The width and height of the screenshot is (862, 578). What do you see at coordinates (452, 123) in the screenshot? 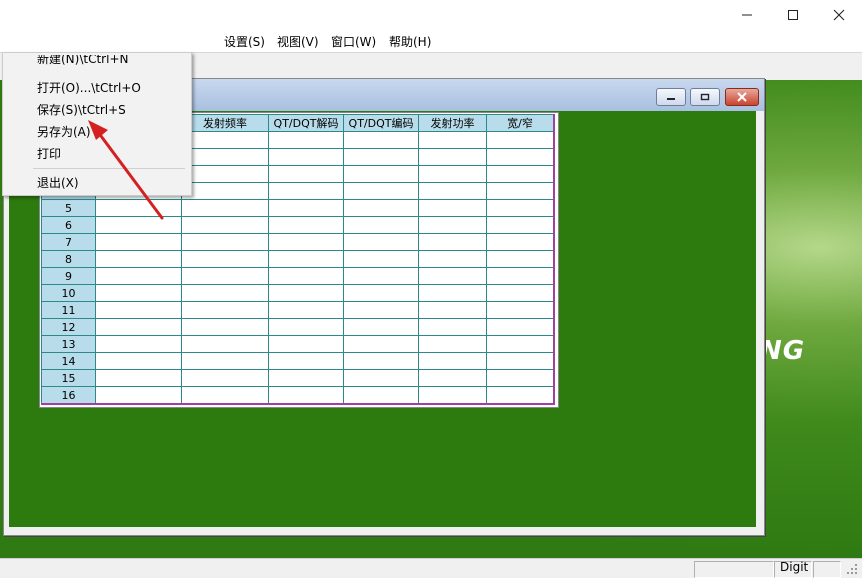
I see `column-header: 发射功率` at bounding box center [452, 123].